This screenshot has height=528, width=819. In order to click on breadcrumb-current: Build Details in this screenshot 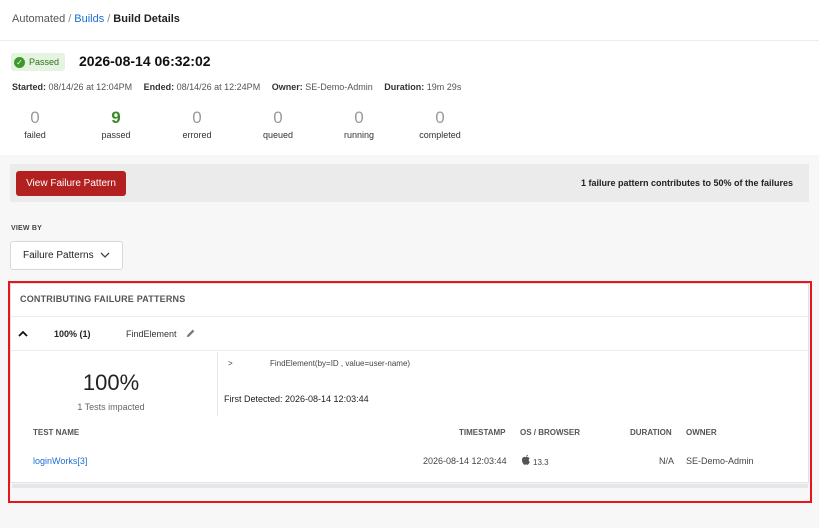, I will do `click(146, 19)`.